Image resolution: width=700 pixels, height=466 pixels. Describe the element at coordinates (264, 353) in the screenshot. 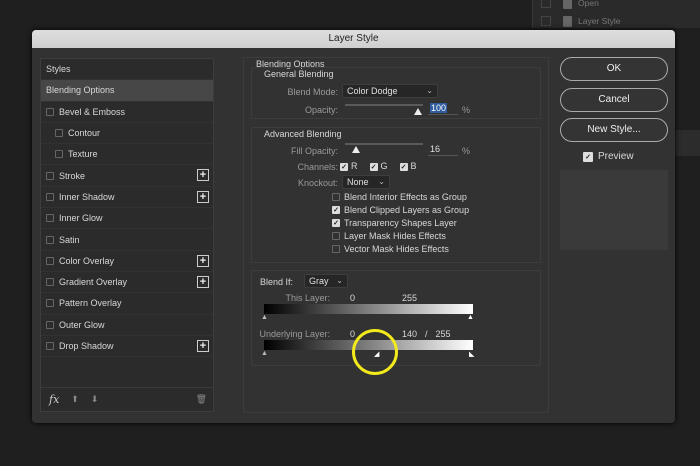

I see `underlying-black-slider: ▲` at that location.